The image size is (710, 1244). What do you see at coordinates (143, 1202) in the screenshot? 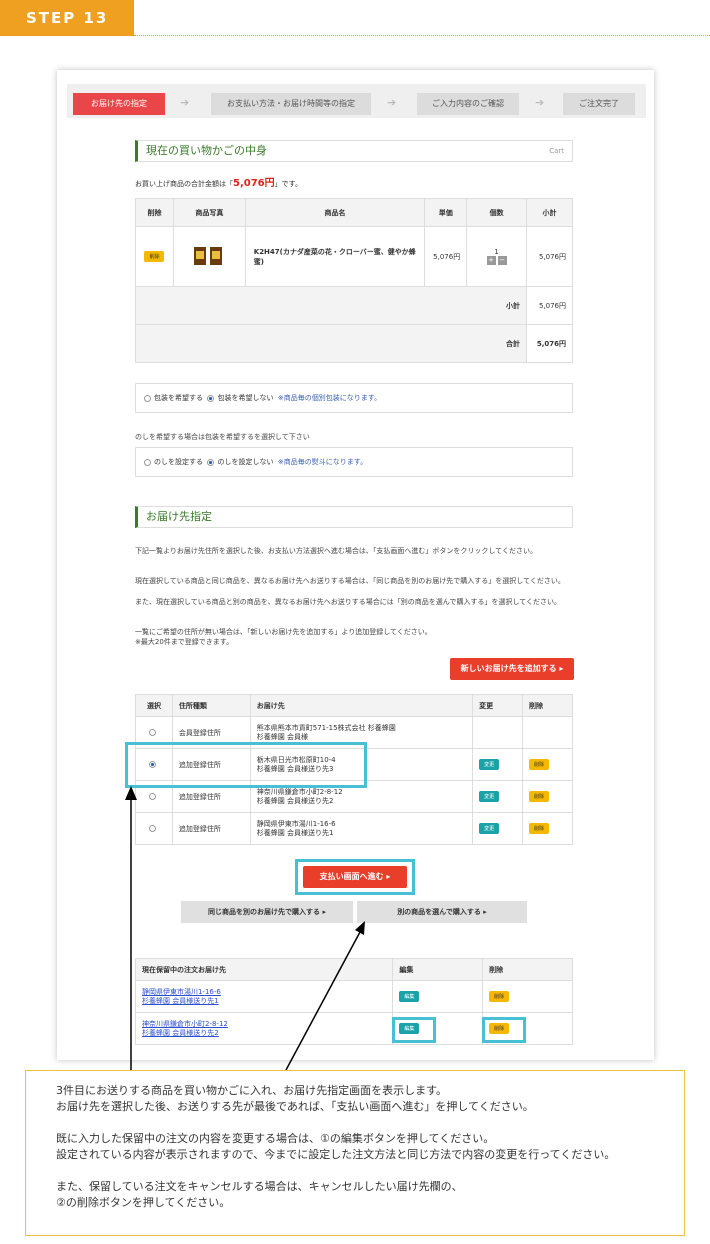
I see `explanation-line-6: ②の削除ボタンを押してください。` at bounding box center [143, 1202].